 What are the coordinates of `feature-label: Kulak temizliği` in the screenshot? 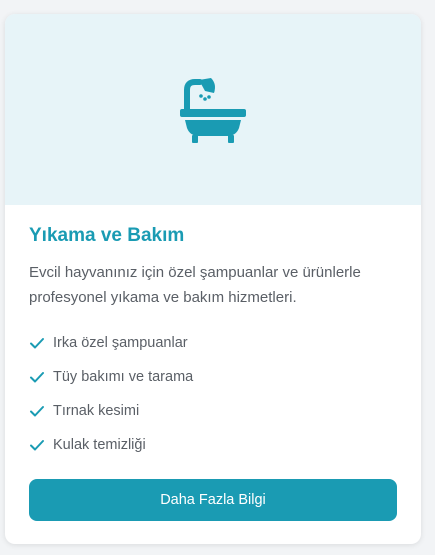 It's located at (99, 445).